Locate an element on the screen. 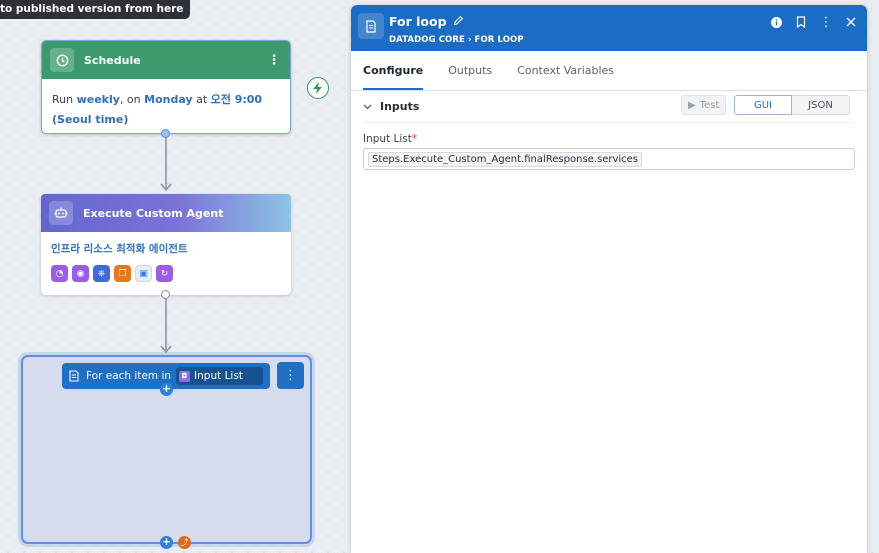 This screenshot has height=553, width=879. agent-subtitle: 인프라 리소스 최적화 에이전트 is located at coordinates (119, 249).